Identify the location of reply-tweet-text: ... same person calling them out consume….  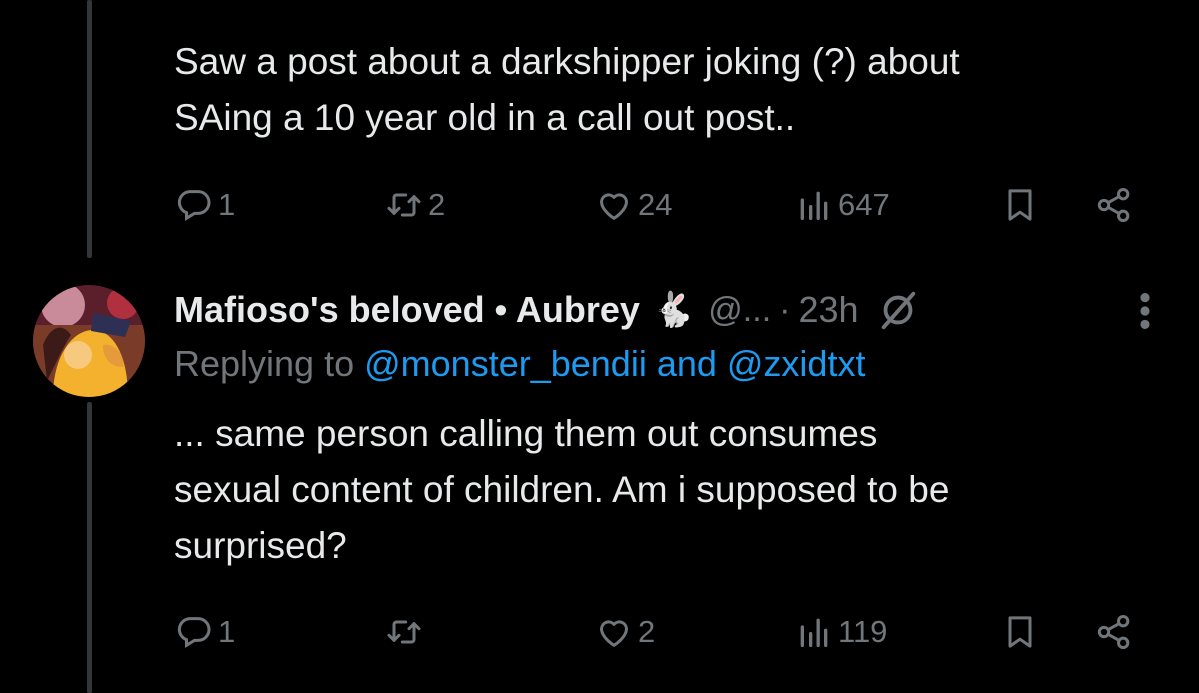
(562, 489).